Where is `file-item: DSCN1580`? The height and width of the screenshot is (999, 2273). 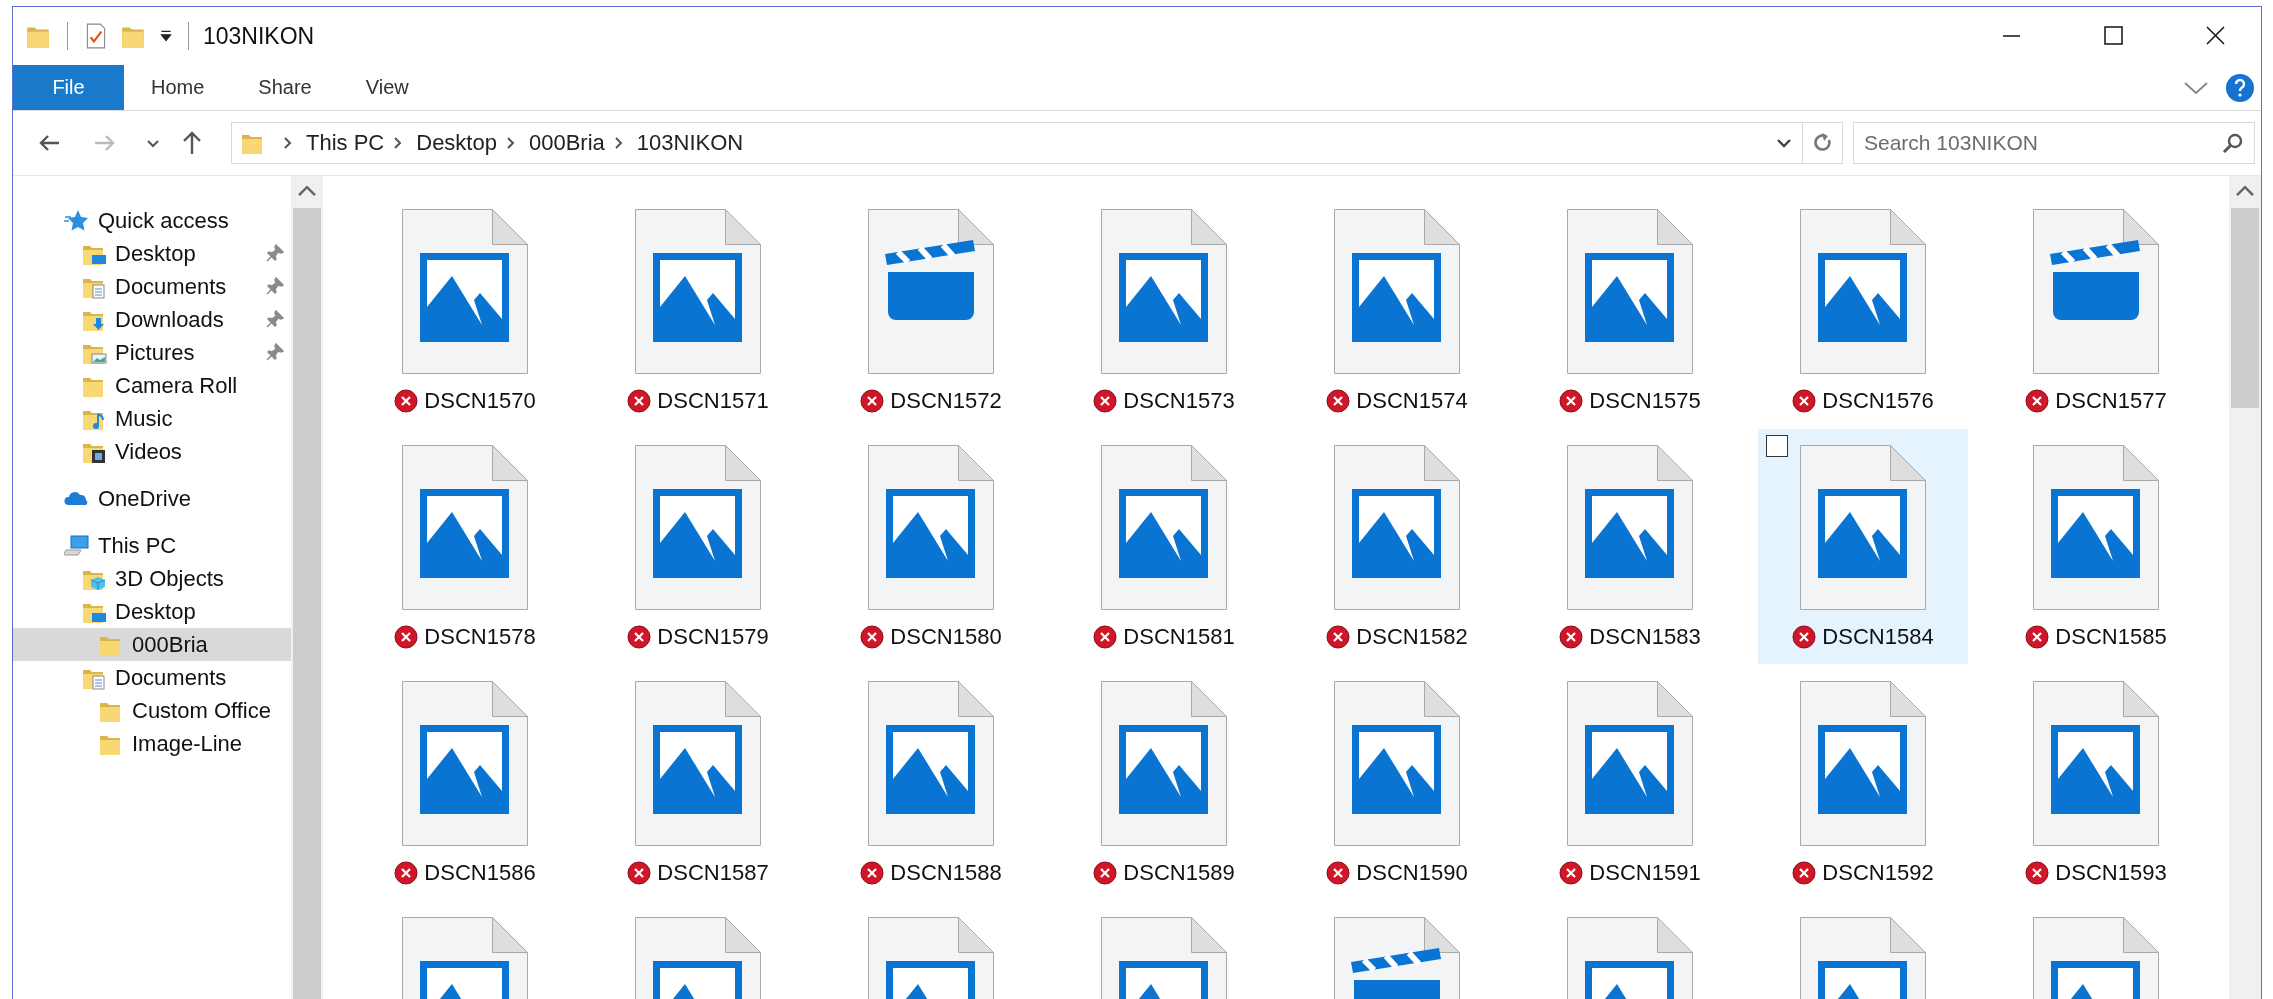 file-item: DSCN1580 is located at coordinates (931, 546).